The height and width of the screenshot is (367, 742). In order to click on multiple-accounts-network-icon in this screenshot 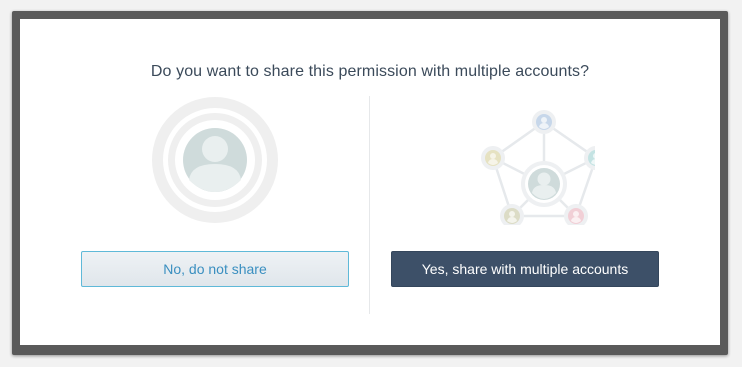, I will do `click(531, 163)`.